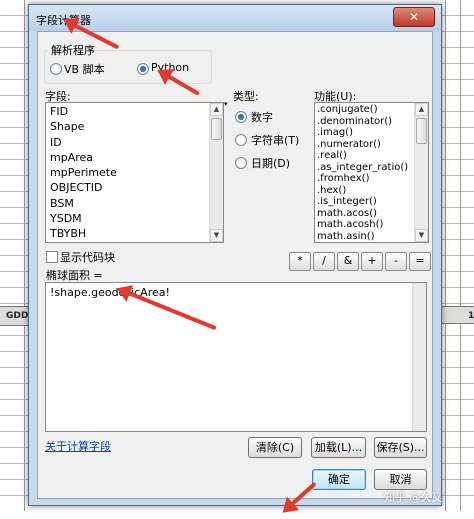 The image size is (474, 519). I want to click on ok-button: 确定, so click(339, 479).